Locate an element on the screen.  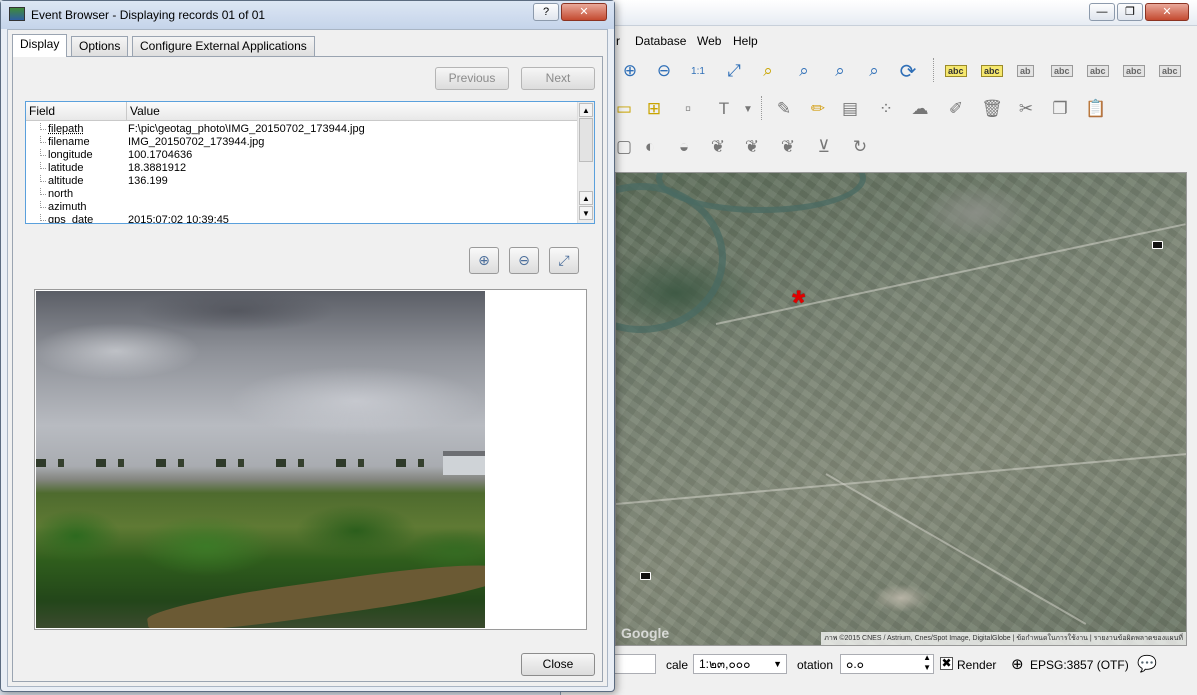
next-button: Next is located at coordinates (558, 78).